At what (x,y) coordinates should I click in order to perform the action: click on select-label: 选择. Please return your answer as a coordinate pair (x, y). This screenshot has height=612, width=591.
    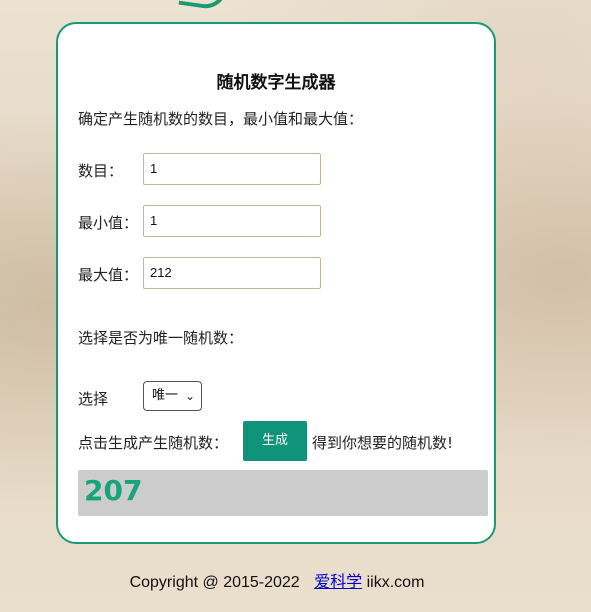
    Looking at the image, I should click on (93, 399).